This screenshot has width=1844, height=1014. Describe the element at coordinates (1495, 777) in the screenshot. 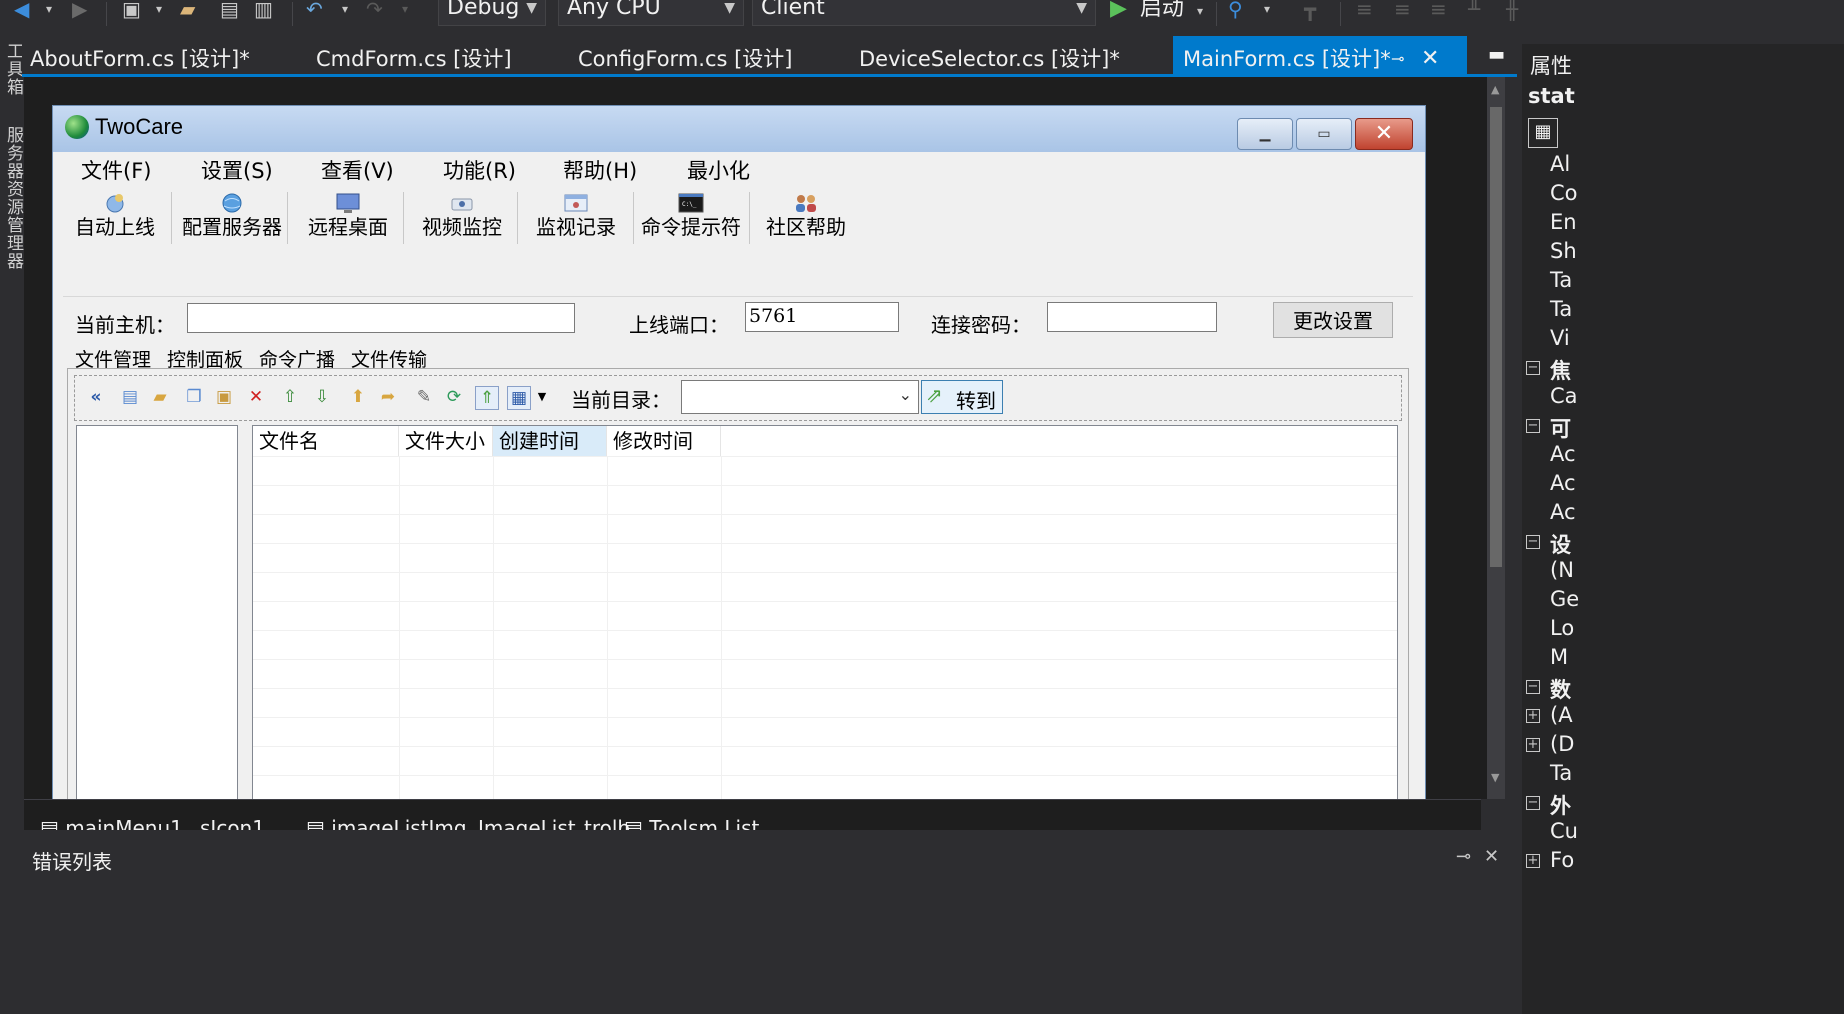

I see `scroll-down-icon: ▼` at that location.